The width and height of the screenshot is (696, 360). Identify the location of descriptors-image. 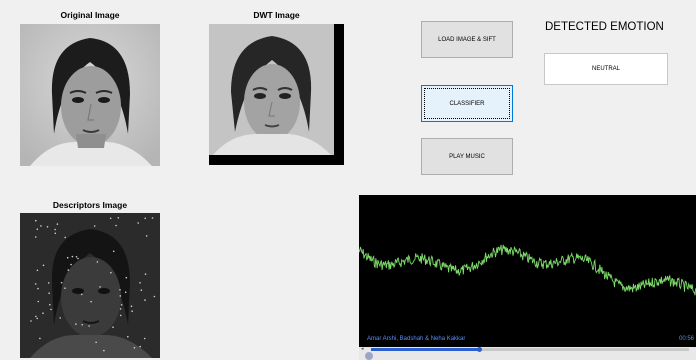
(90, 285).